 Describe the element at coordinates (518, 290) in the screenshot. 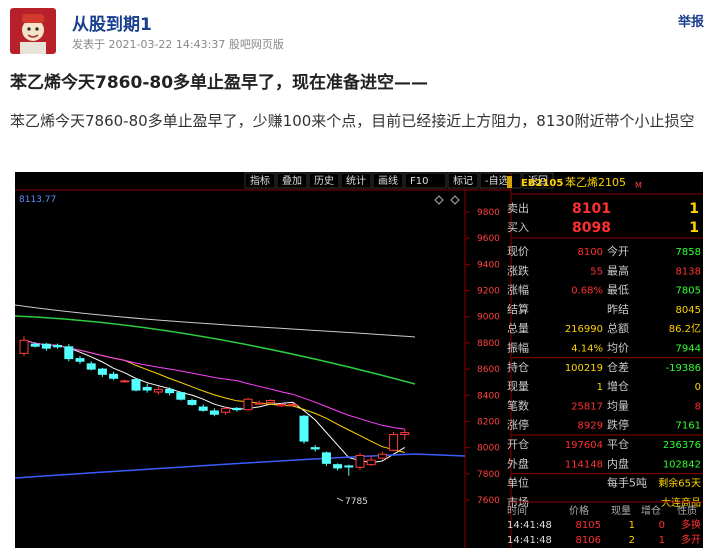

I see `quote-label: 涨幅` at that location.